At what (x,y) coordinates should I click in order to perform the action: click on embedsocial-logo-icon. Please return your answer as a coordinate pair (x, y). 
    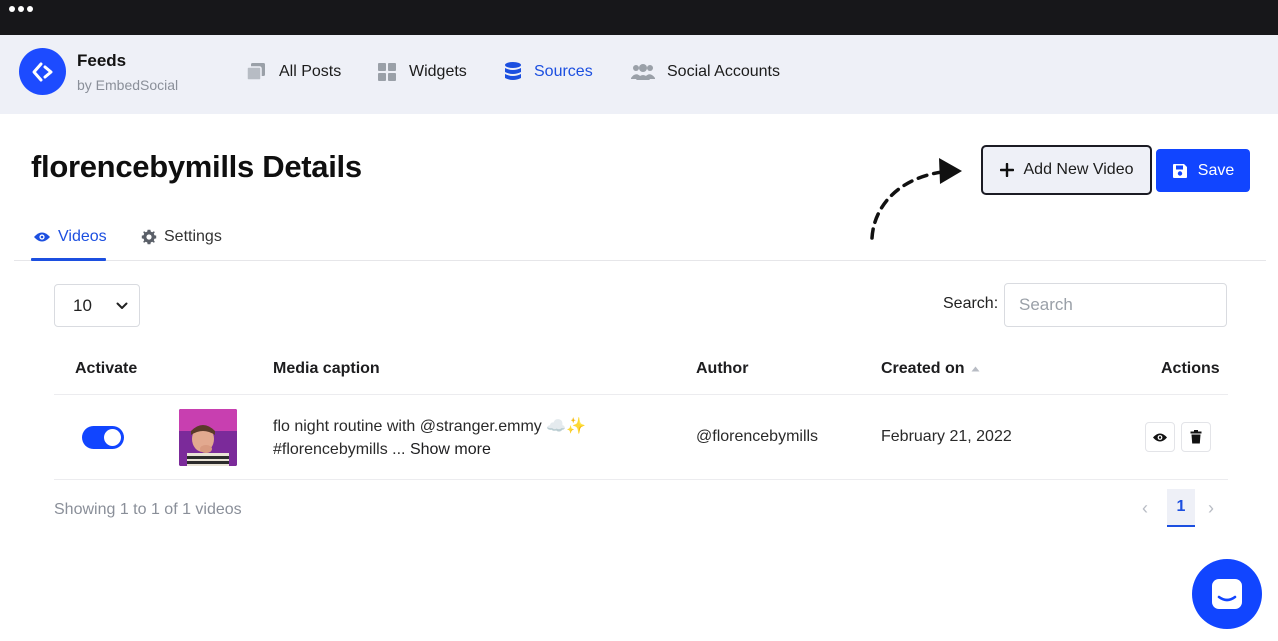
    Looking at the image, I should click on (42, 71).